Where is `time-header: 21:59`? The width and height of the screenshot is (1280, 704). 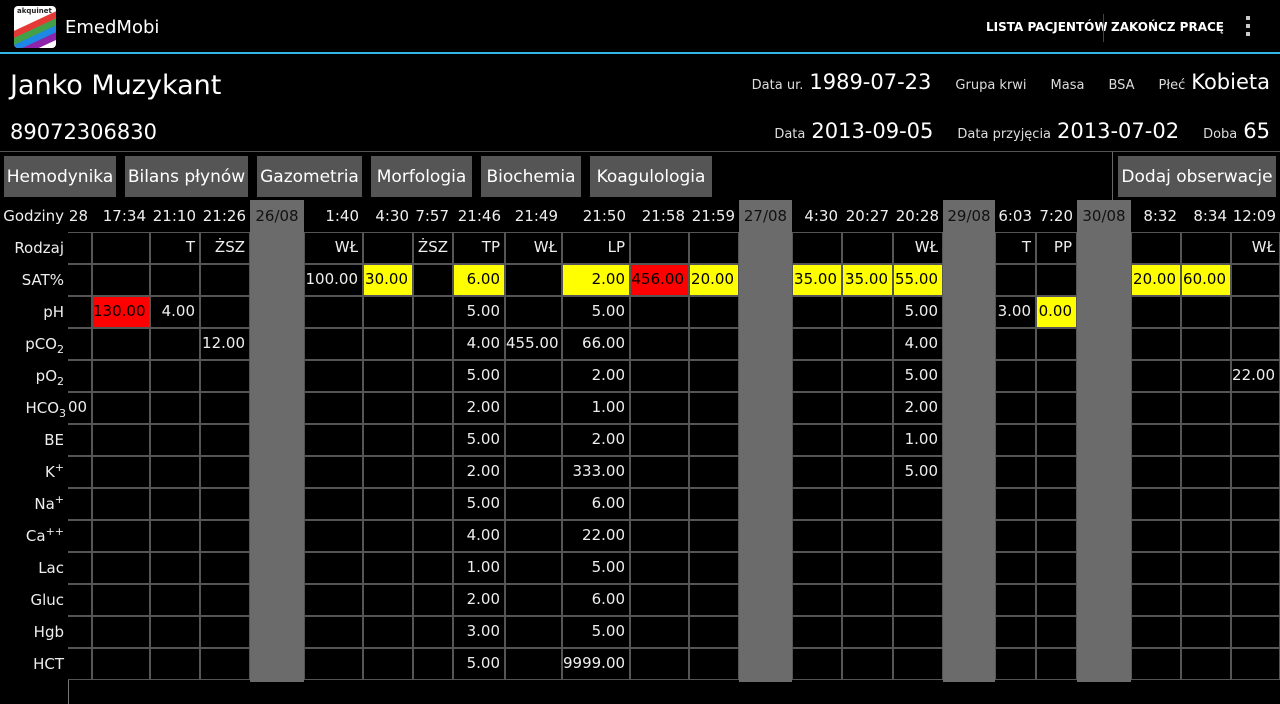
time-header: 21:59 is located at coordinates (712, 216).